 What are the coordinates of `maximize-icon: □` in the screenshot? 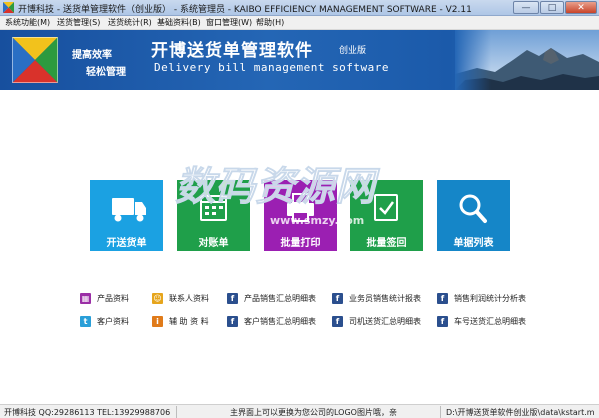 It's located at (552, 8).